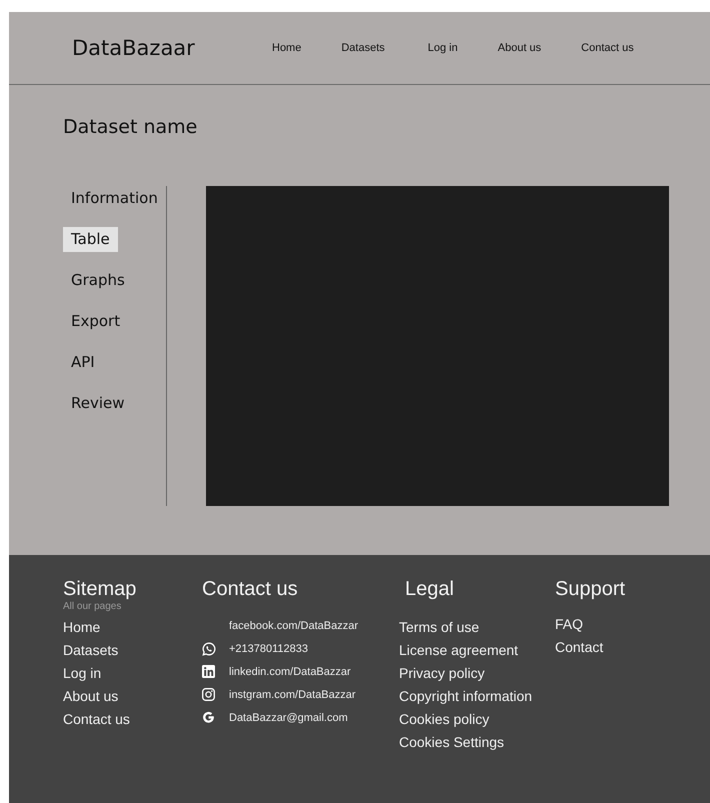 Image resolution: width=710 pixels, height=803 pixels. I want to click on nav-link: About us, so click(520, 48).